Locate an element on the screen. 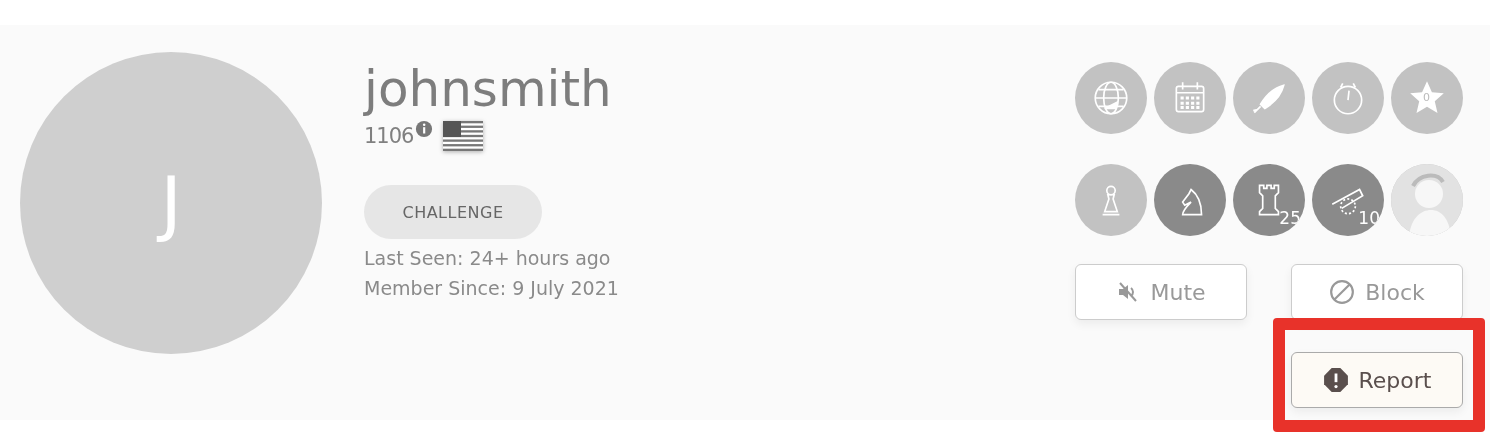 Image resolution: width=1500 pixels, height=440 pixels. warning-icon is located at coordinates (1335, 380).